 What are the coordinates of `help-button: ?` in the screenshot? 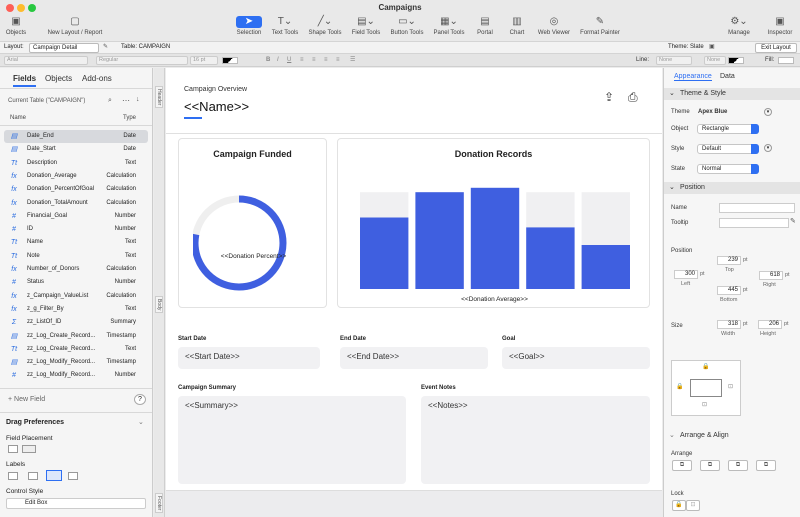 It's located at (140, 399).